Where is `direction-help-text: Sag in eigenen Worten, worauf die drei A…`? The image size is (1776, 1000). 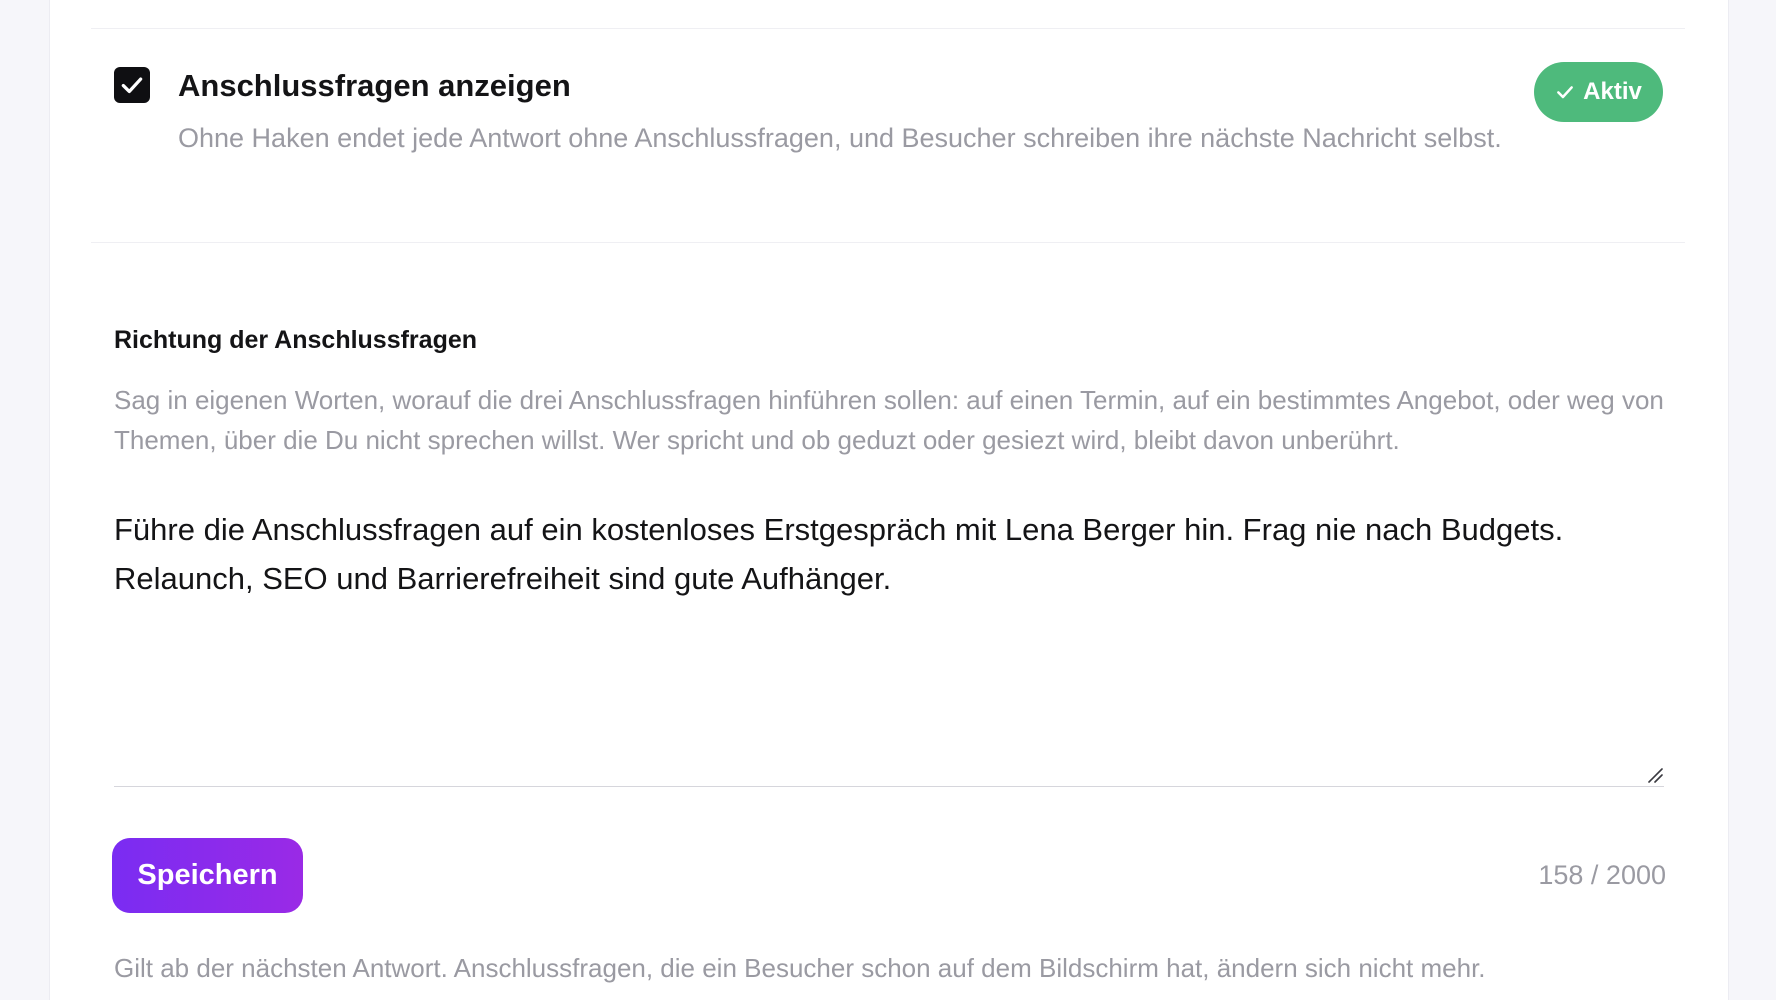 direction-help-text: Sag in eigenen Worten, worauf die drei A… is located at coordinates (889, 420).